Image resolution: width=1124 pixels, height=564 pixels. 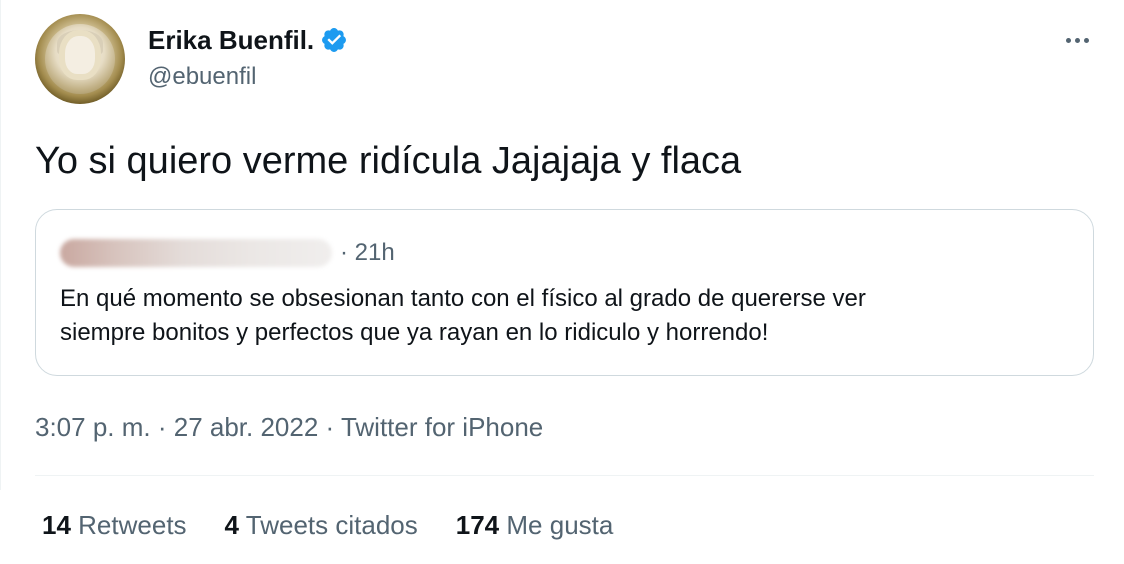 I want to click on blurred-quoted-author, so click(x=196, y=253).